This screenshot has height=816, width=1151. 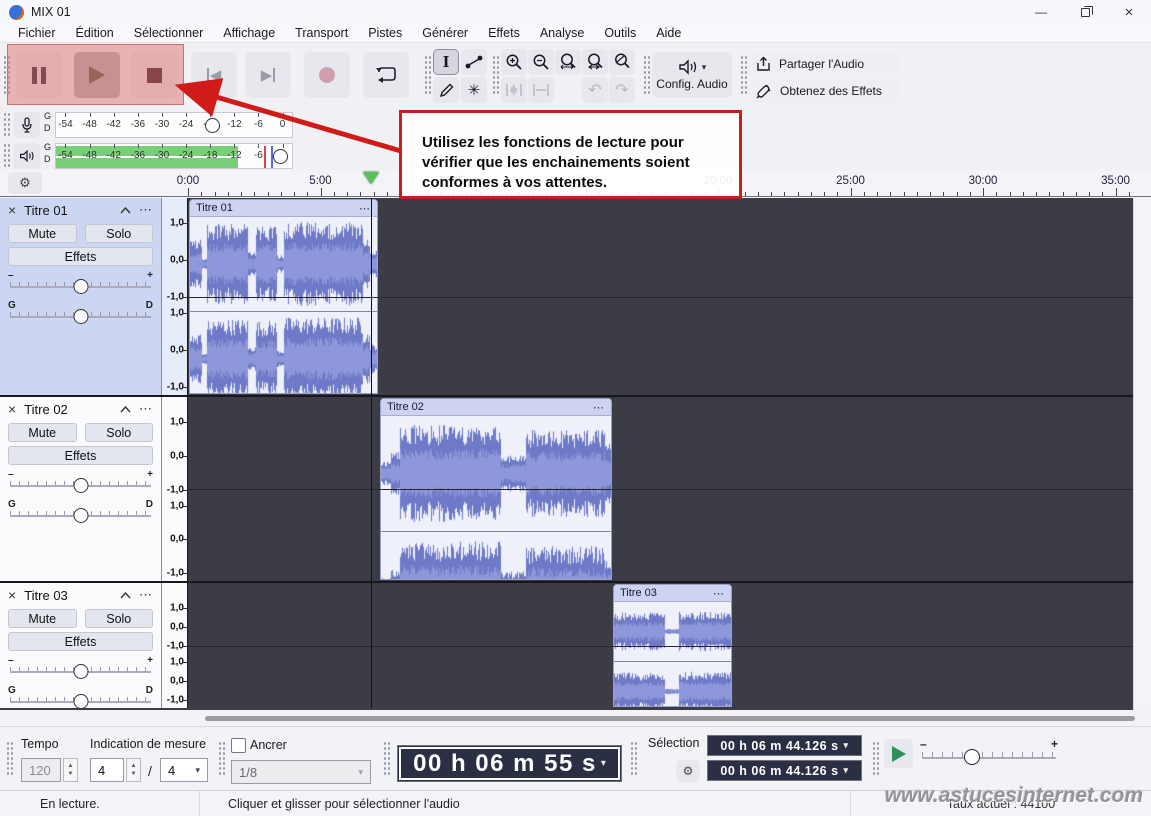 I want to click on time-signature-spinner: ▲ ▼, so click(x=133, y=770).